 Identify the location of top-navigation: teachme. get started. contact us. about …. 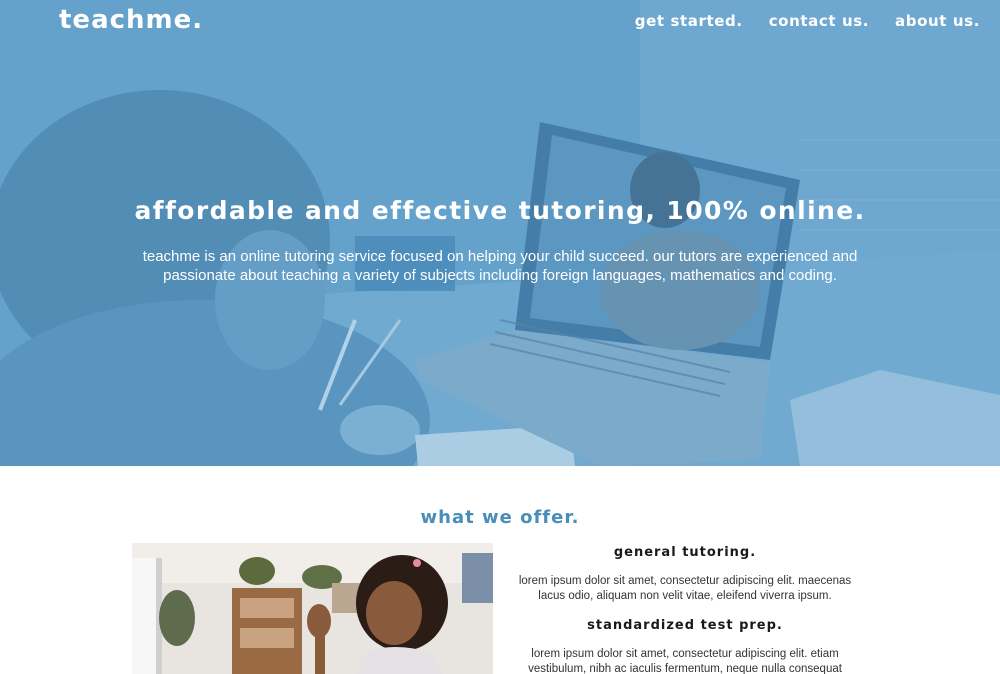
(500, 22).